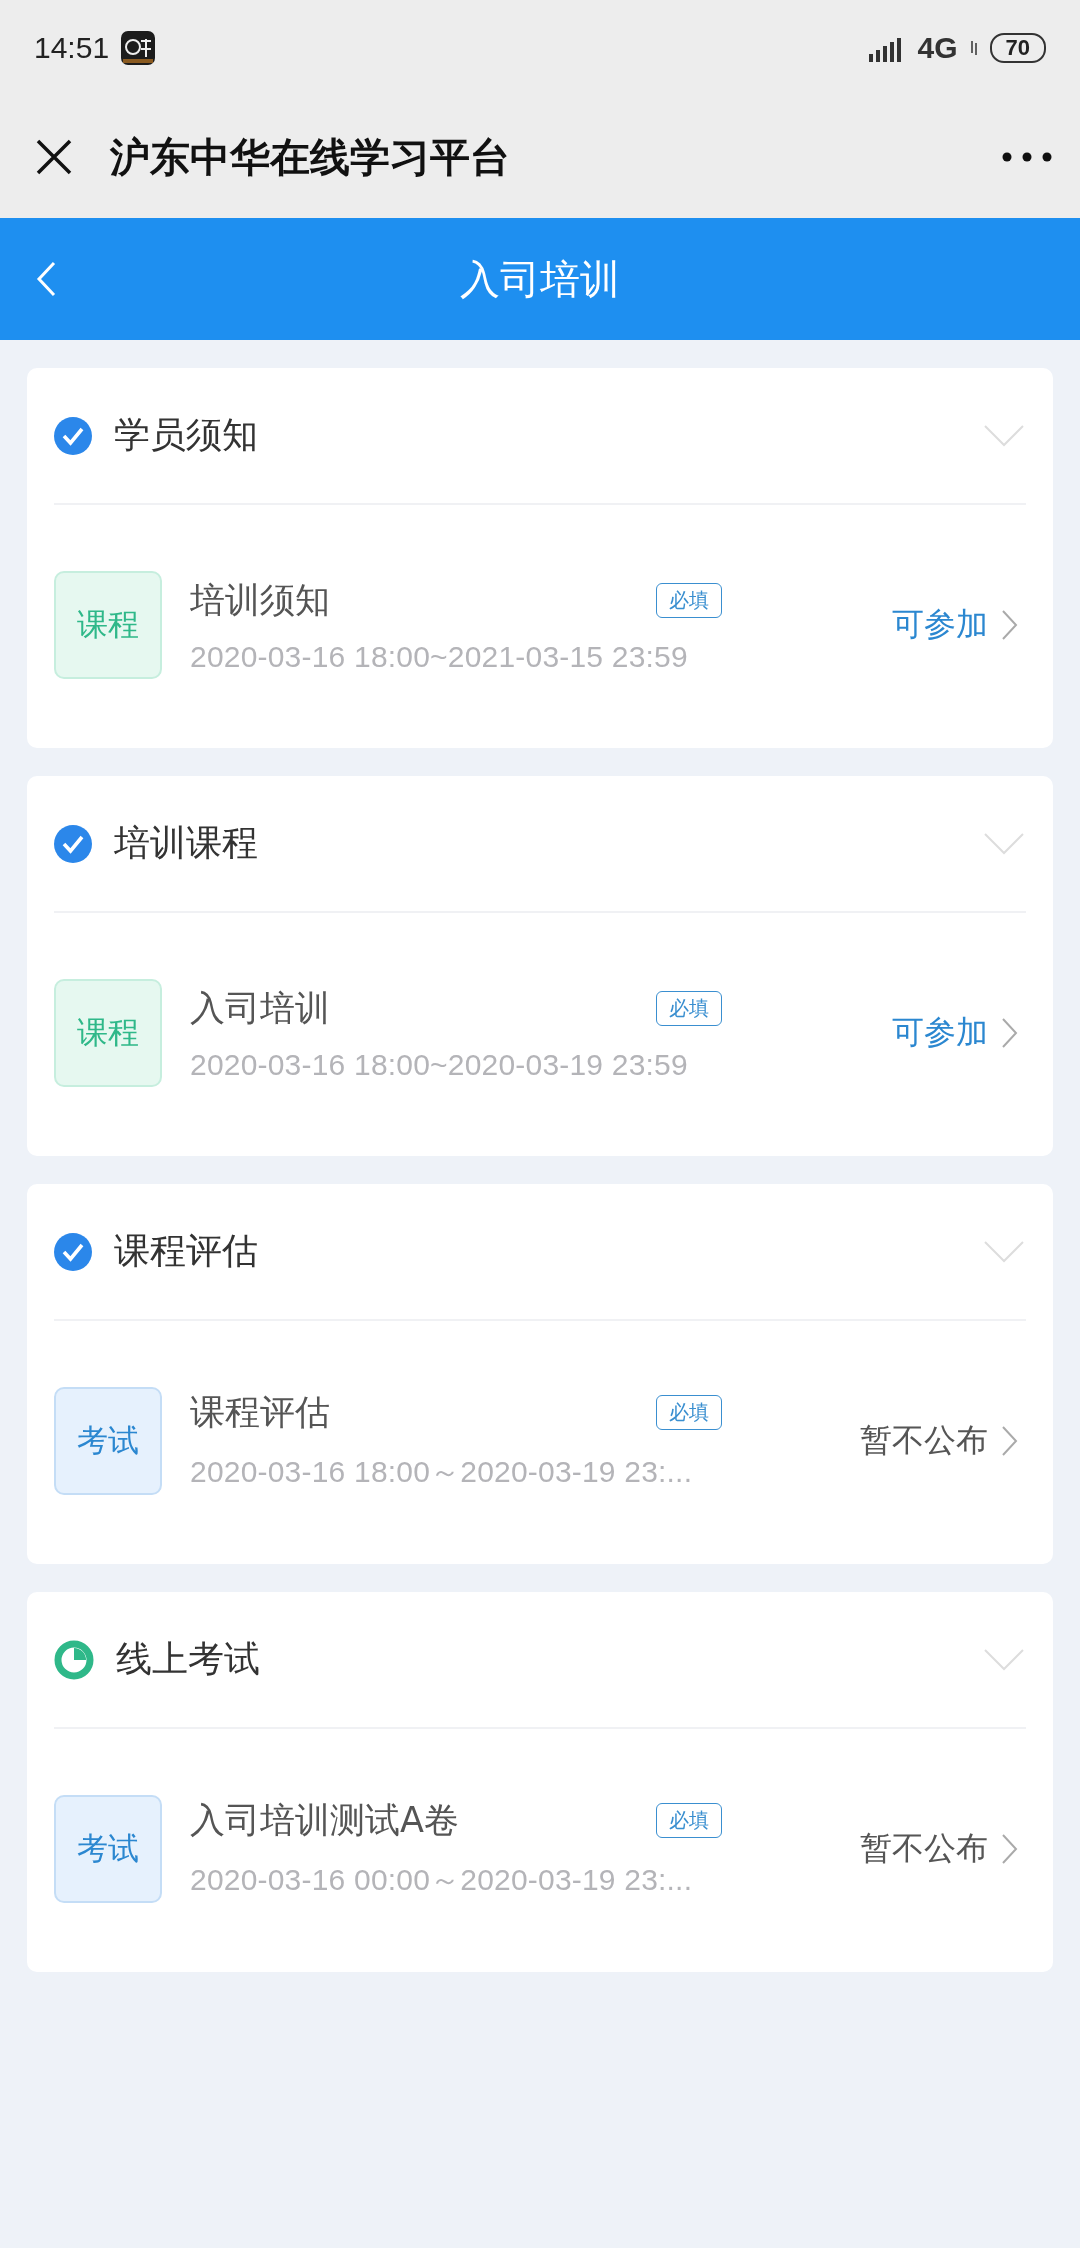  Describe the element at coordinates (188, 1659) in the screenshot. I see `section-title: 线上考试` at that location.